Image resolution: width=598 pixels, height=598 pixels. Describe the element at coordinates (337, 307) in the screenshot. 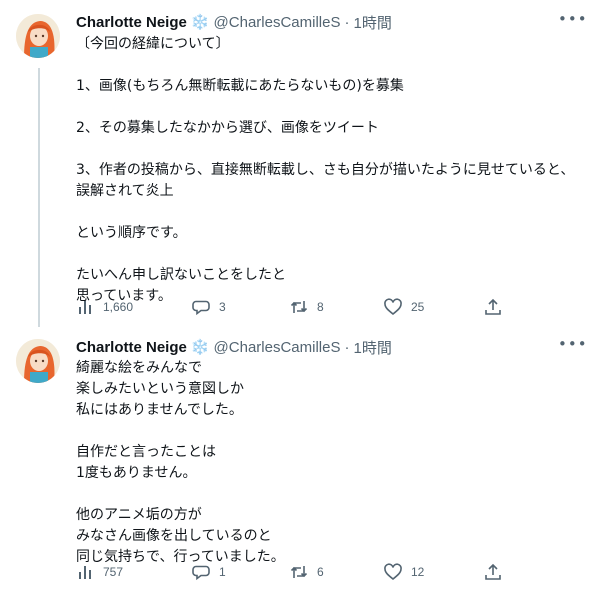

I see `retweet-button: 8` at that location.